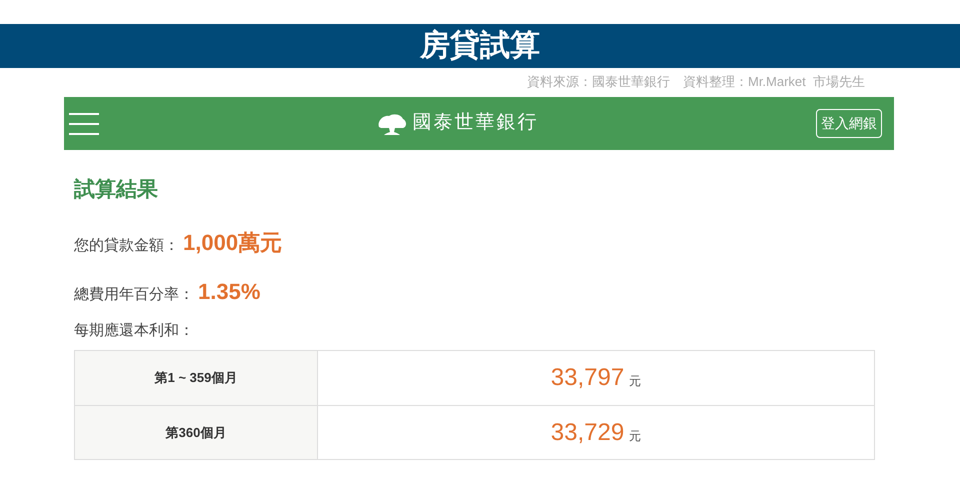  Describe the element at coordinates (695, 82) in the screenshot. I see `source-note: 資料來源：國泰世華銀行 資料整理：Mr.Market 市場先生` at that location.